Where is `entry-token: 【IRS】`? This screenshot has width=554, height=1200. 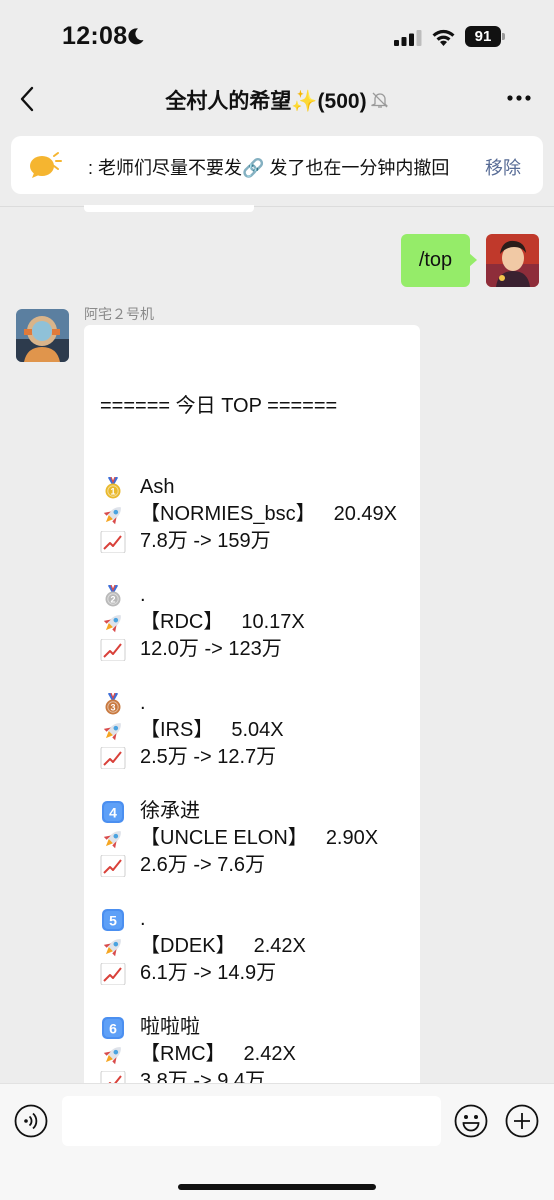
entry-token: 【IRS】 is located at coordinates (177, 730).